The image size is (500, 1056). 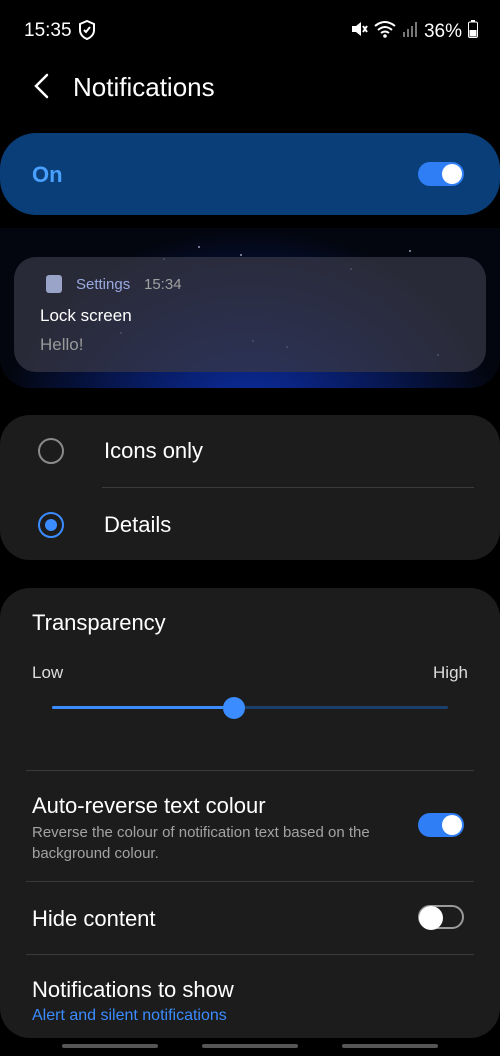 I want to click on transparency-slider-fill, so click(x=143, y=707).